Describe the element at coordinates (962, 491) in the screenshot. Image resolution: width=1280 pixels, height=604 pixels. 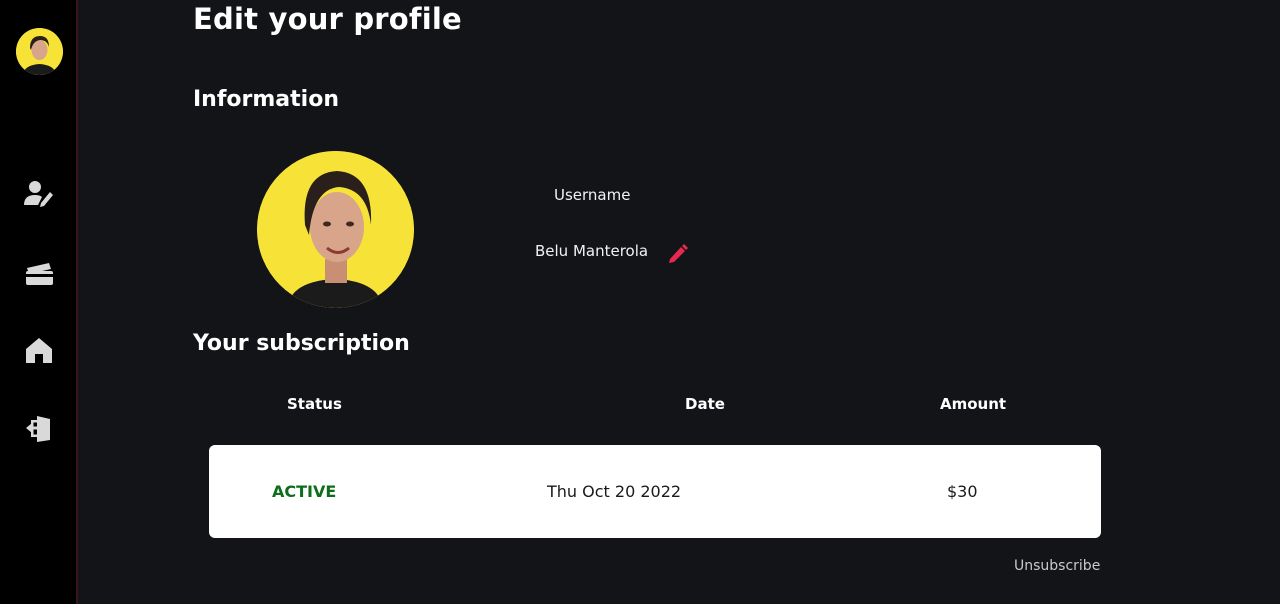
I see `subscription-amount: $30` at that location.